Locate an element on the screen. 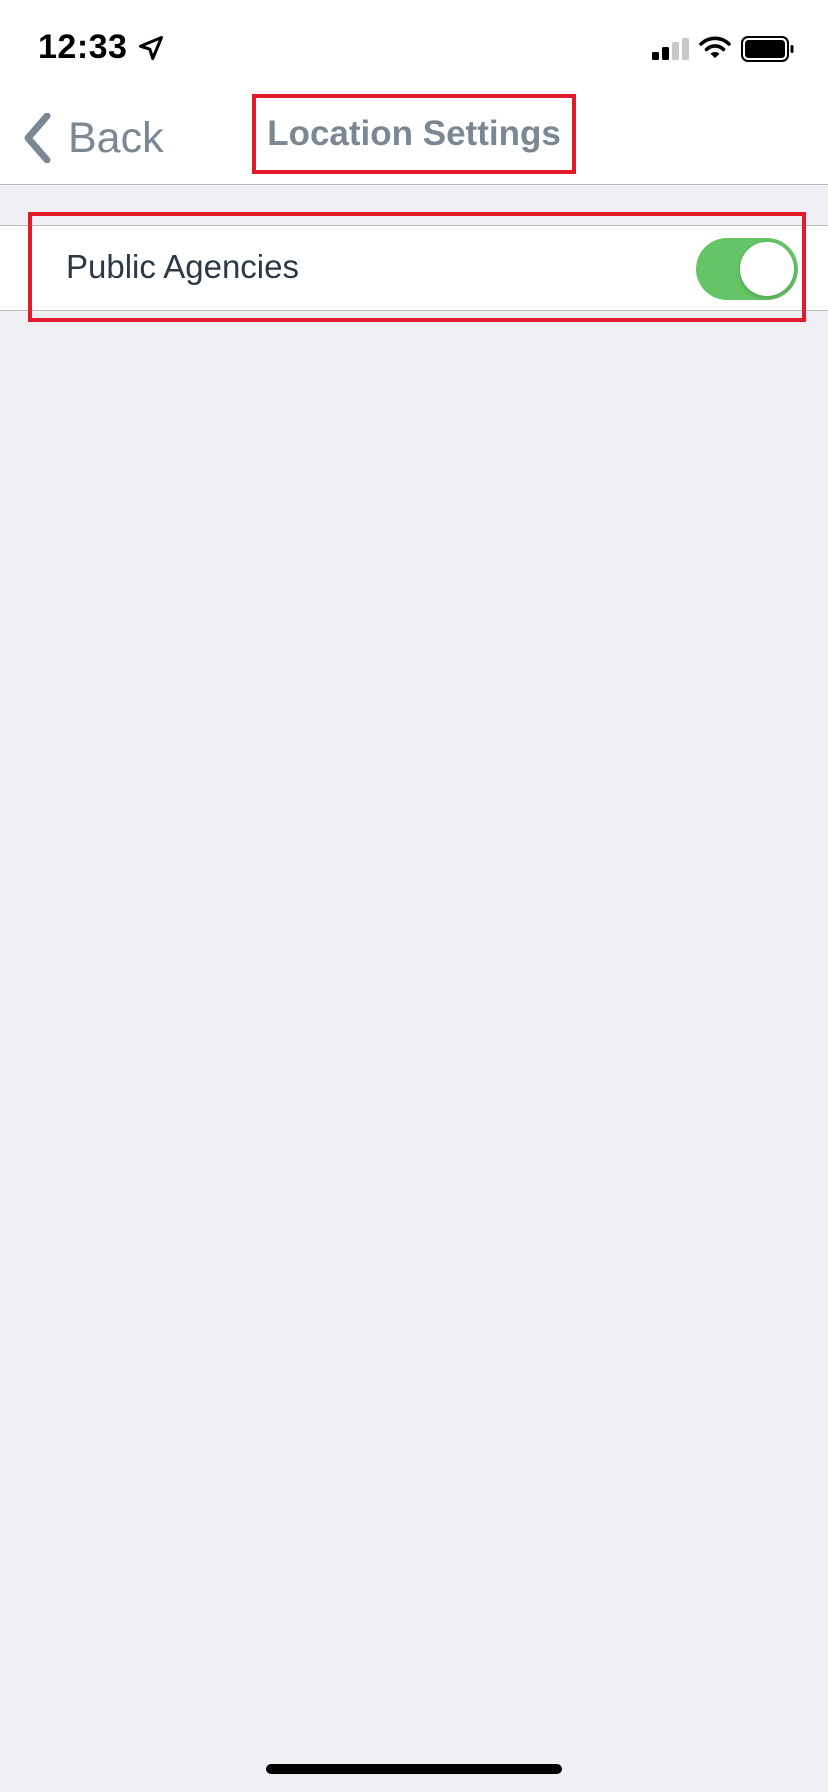 The height and width of the screenshot is (1792, 828). public-agencies-label: Public Agencies is located at coordinates (182, 266).